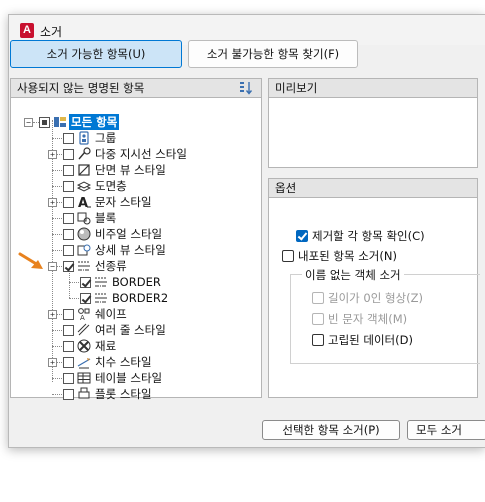 The image size is (485, 502). What do you see at coordinates (136, 218) in the screenshot?
I see `tree-item-row: 블록` at bounding box center [136, 218].